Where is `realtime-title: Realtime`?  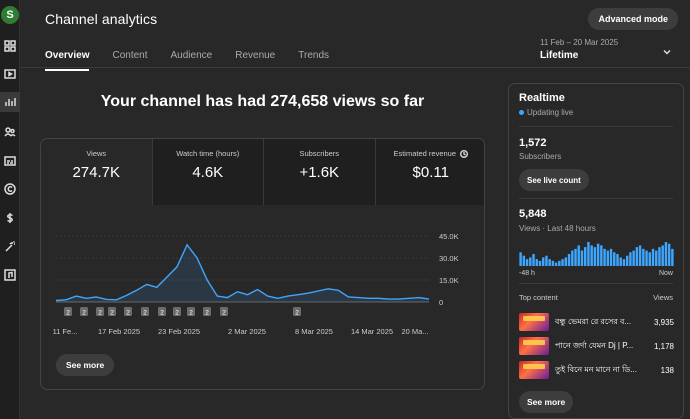 realtime-title: Realtime is located at coordinates (542, 98).